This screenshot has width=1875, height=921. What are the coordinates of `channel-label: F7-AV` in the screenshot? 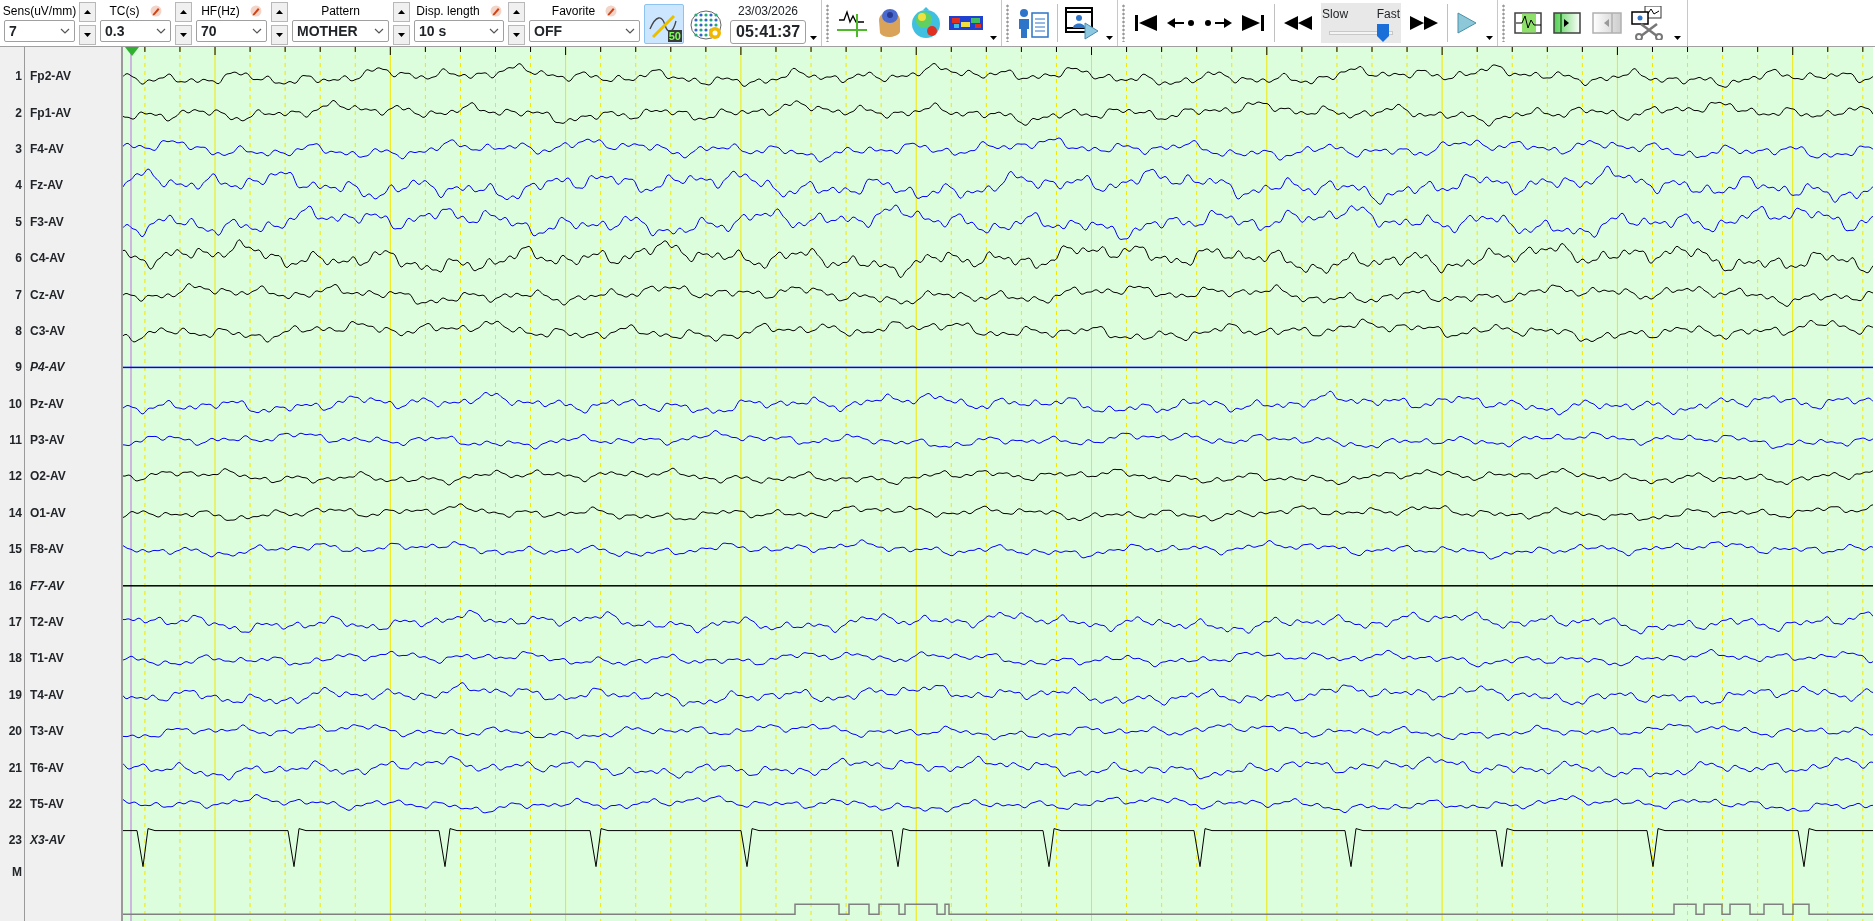 It's located at (47, 585).